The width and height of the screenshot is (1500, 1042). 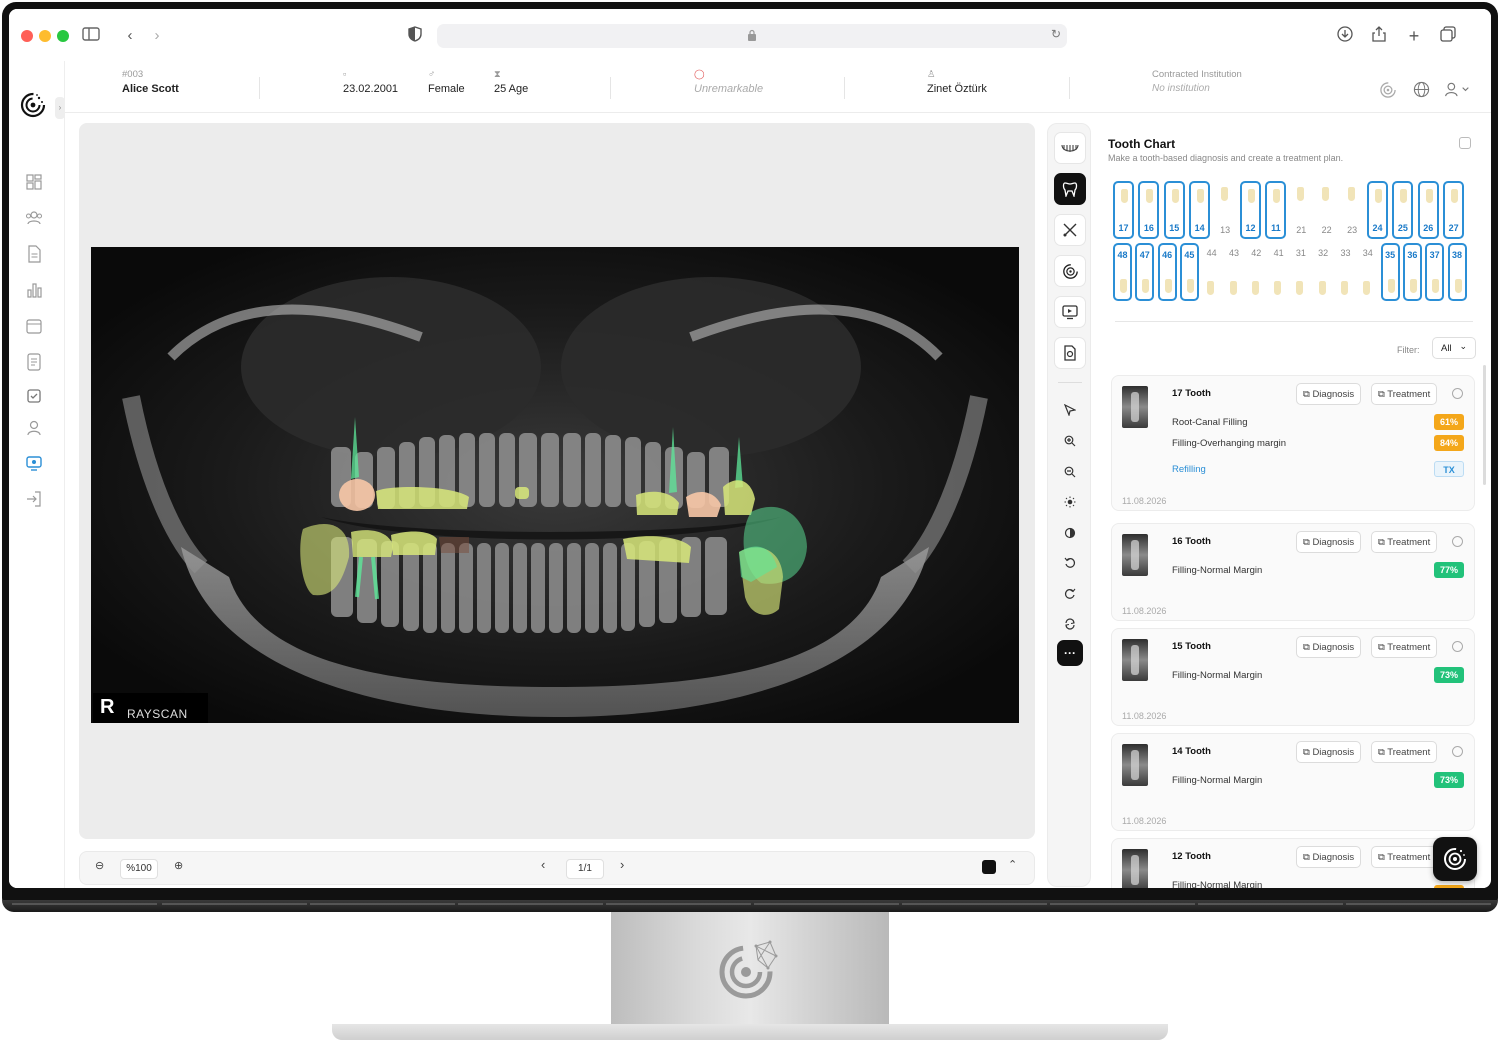 I want to click on tooth-38: 38, so click(x=1457, y=272).